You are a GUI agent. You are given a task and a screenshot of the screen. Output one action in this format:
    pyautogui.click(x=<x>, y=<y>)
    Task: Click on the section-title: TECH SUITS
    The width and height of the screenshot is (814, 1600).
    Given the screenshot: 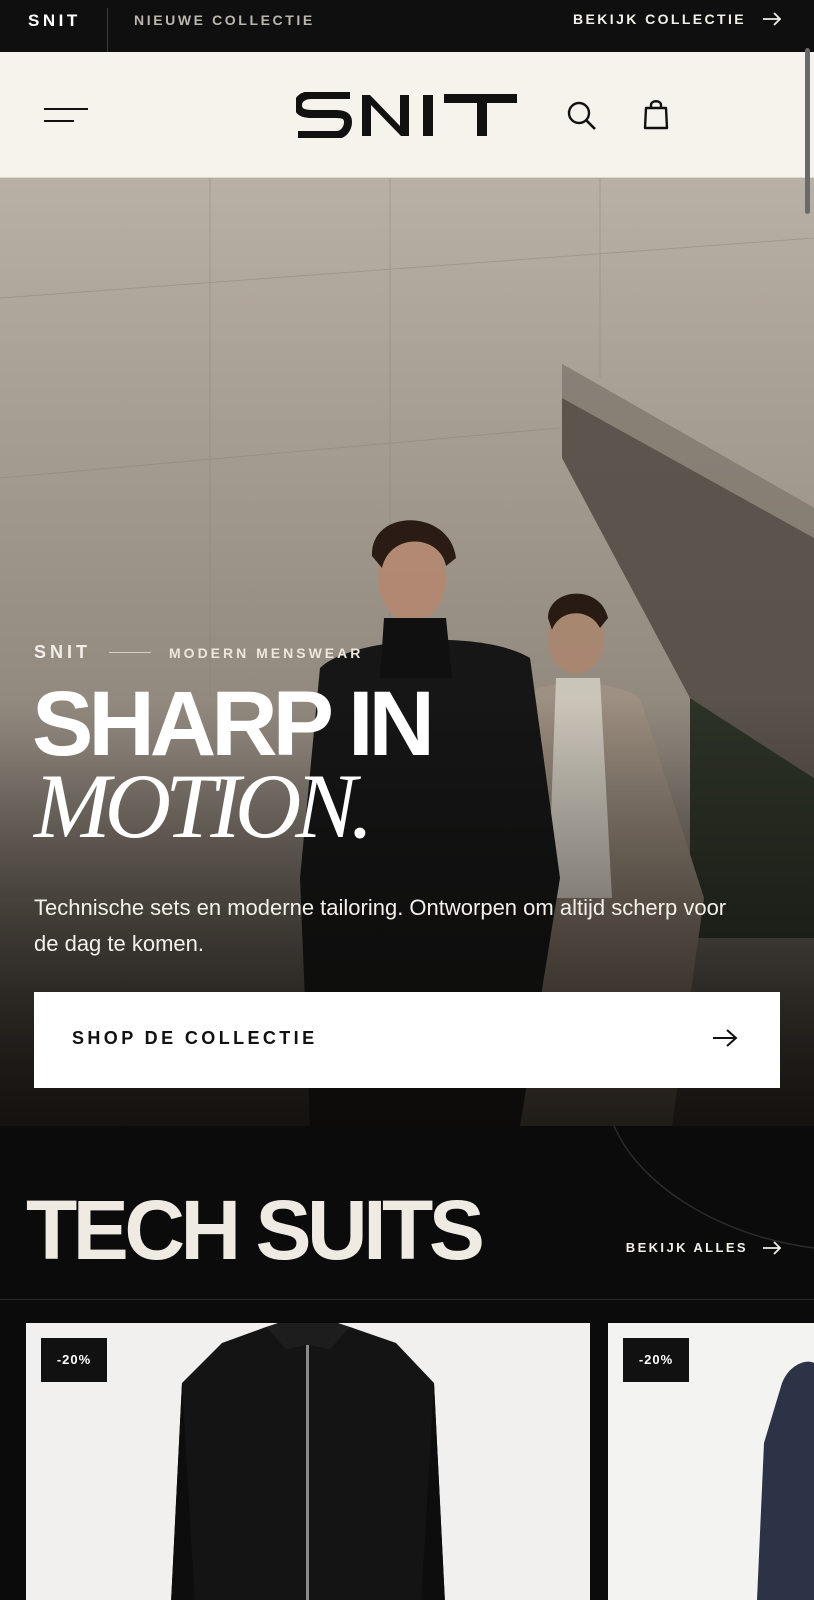 What is the action you would take?
    pyautogui.click(x=255, y=1230)
    